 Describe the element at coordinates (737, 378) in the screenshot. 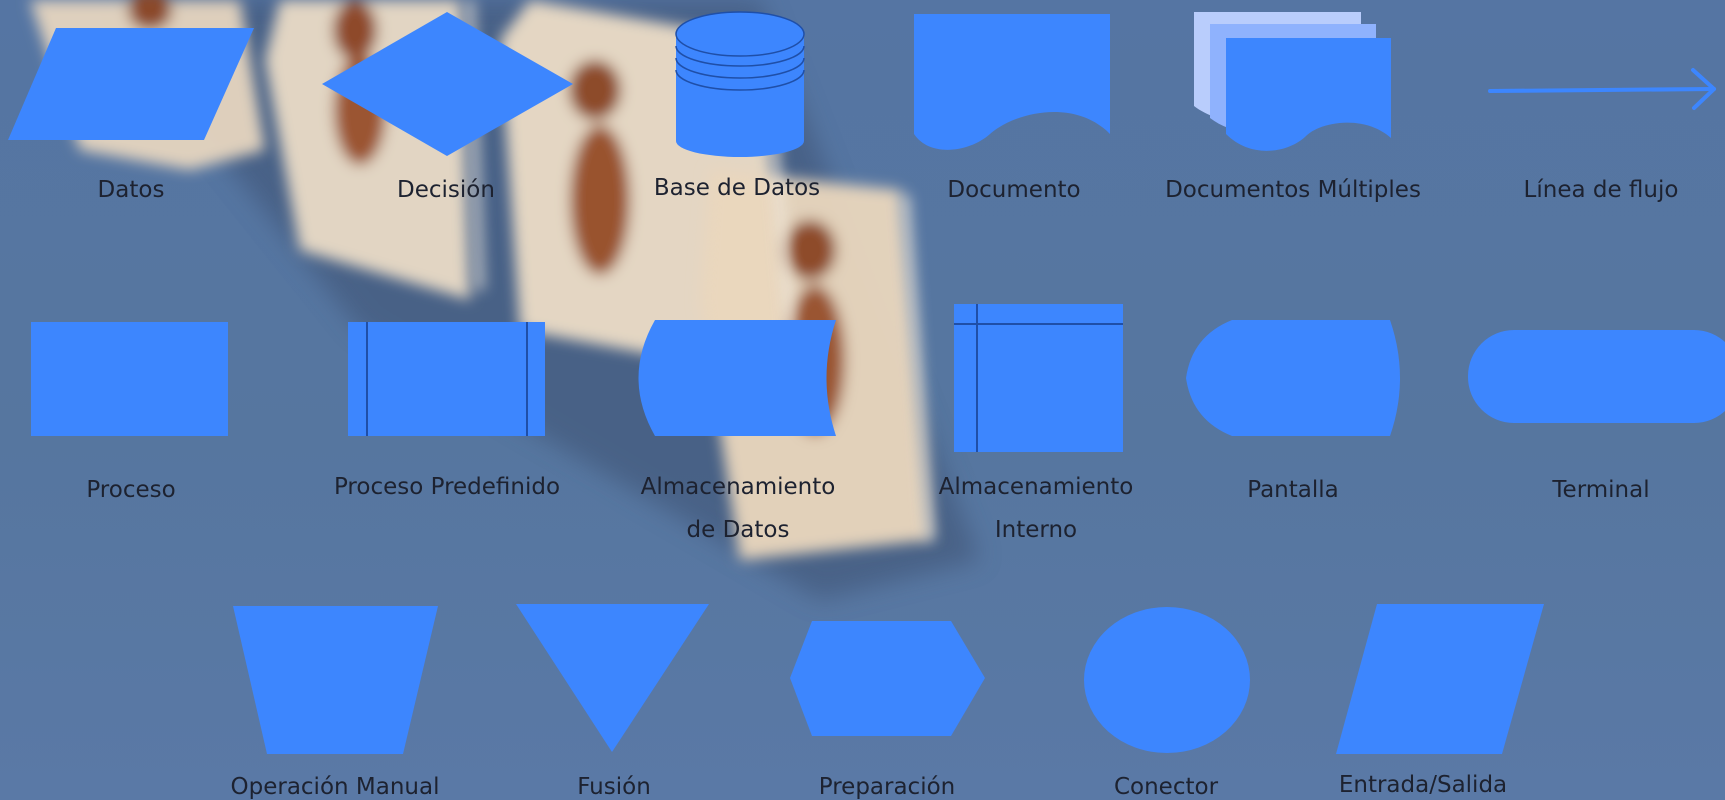

I see `almacenamiento-datos-shape` at that location.